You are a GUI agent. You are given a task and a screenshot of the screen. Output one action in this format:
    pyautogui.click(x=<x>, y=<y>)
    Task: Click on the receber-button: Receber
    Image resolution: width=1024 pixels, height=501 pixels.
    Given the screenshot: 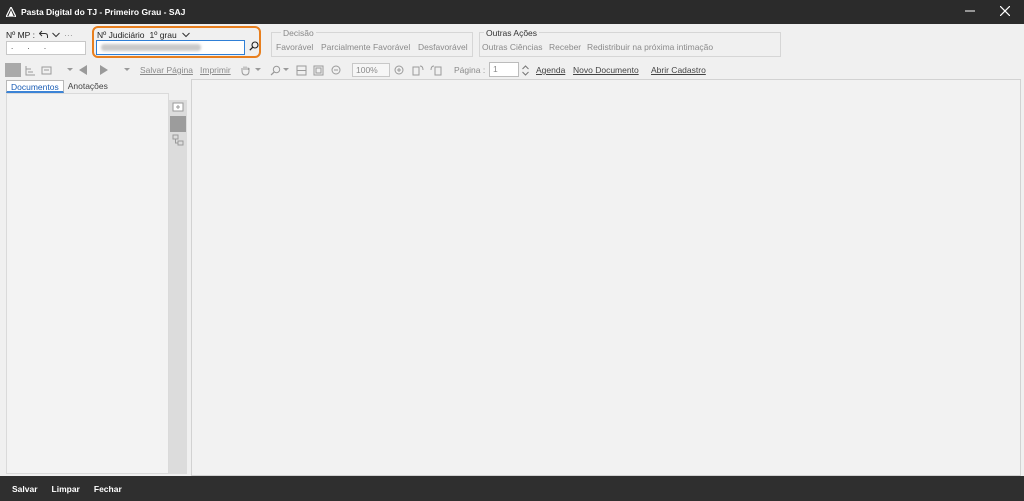 What is the action you would take?
    pyautogui.click(x=565, y=47)
    